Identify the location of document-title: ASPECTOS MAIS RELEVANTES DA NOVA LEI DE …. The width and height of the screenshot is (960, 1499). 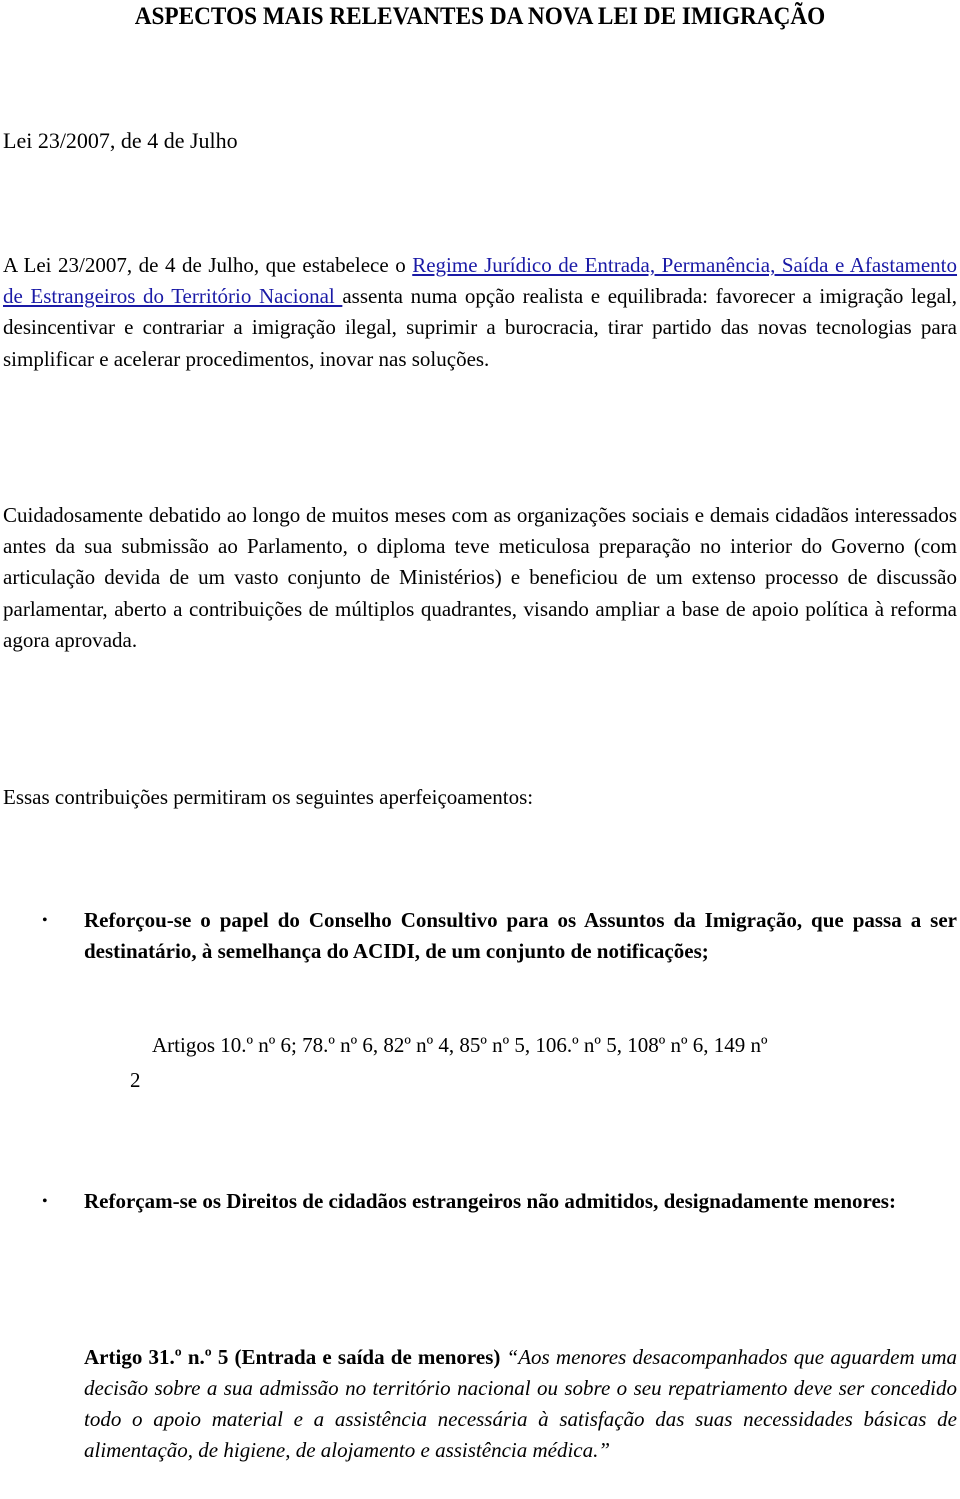
(480, 16).